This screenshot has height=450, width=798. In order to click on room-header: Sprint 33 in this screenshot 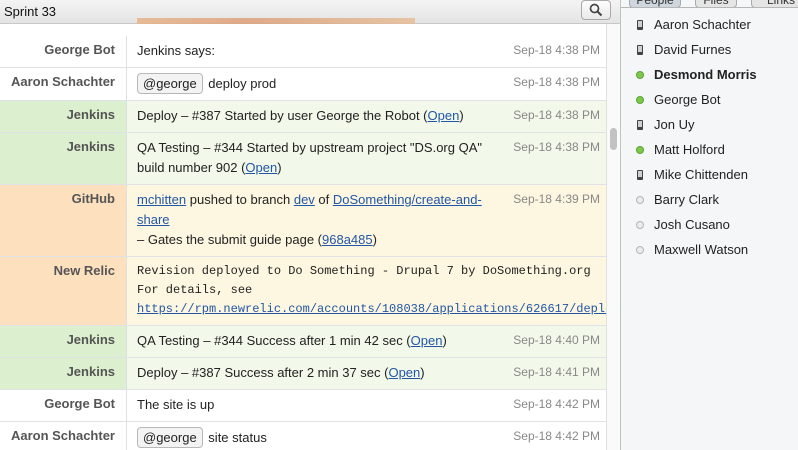, I will do `click(310, 12)`.